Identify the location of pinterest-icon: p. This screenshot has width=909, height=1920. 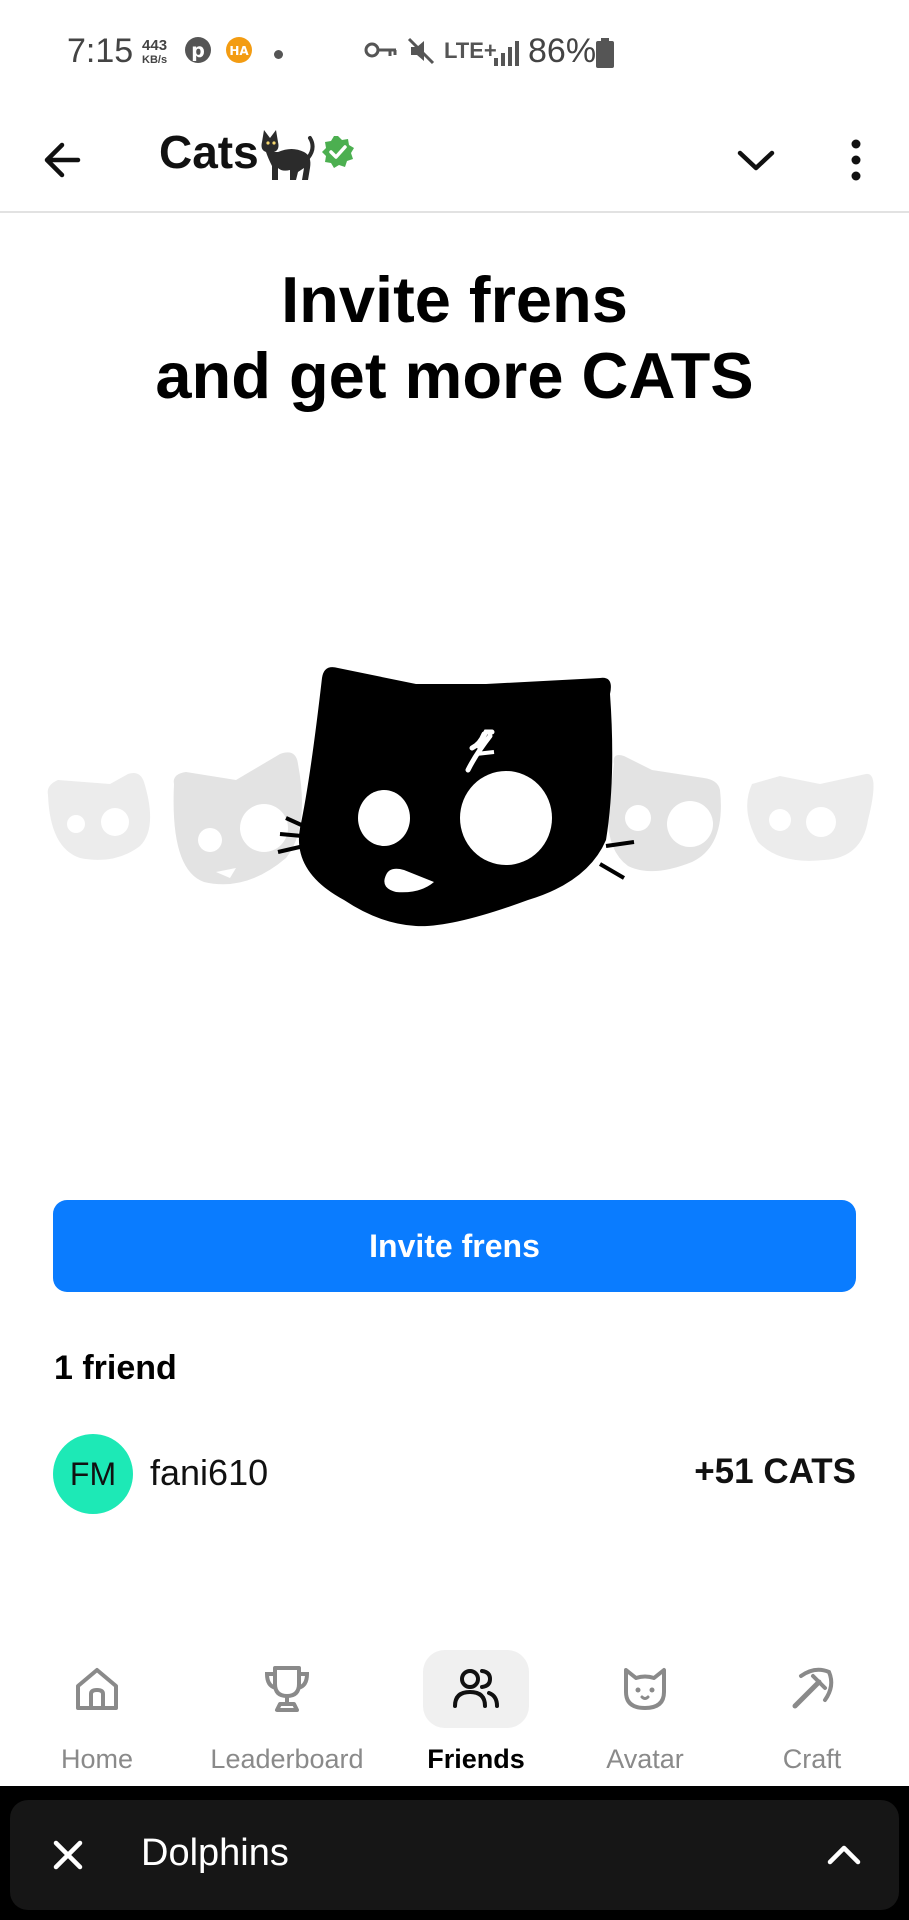
(198, 50).